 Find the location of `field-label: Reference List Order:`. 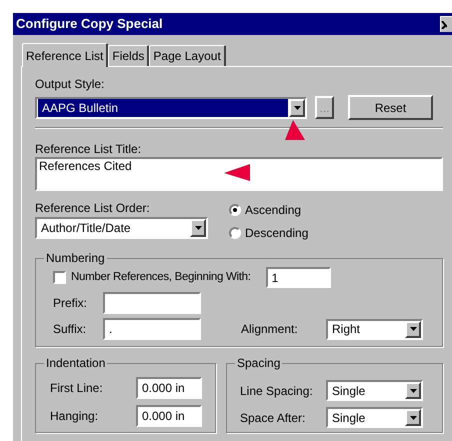

field-label: Reference List Order: is located at coordinates (93, 208).